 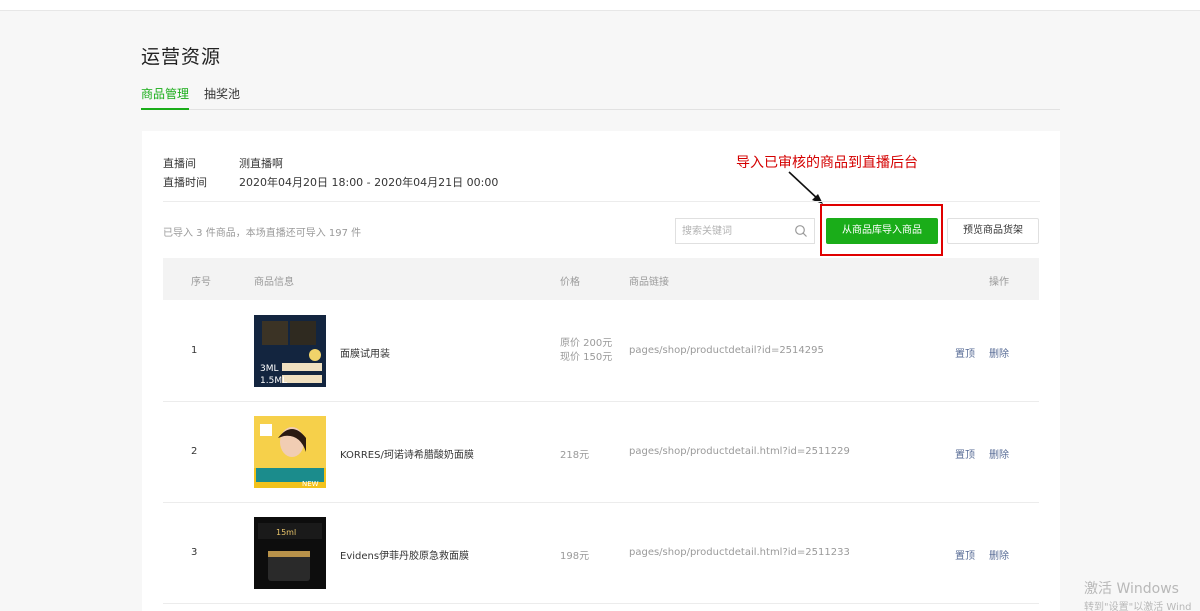 What do you see at coordinates (601, 201) in the screenshot?
I see `section-divider` at bounding box center [601, 201].